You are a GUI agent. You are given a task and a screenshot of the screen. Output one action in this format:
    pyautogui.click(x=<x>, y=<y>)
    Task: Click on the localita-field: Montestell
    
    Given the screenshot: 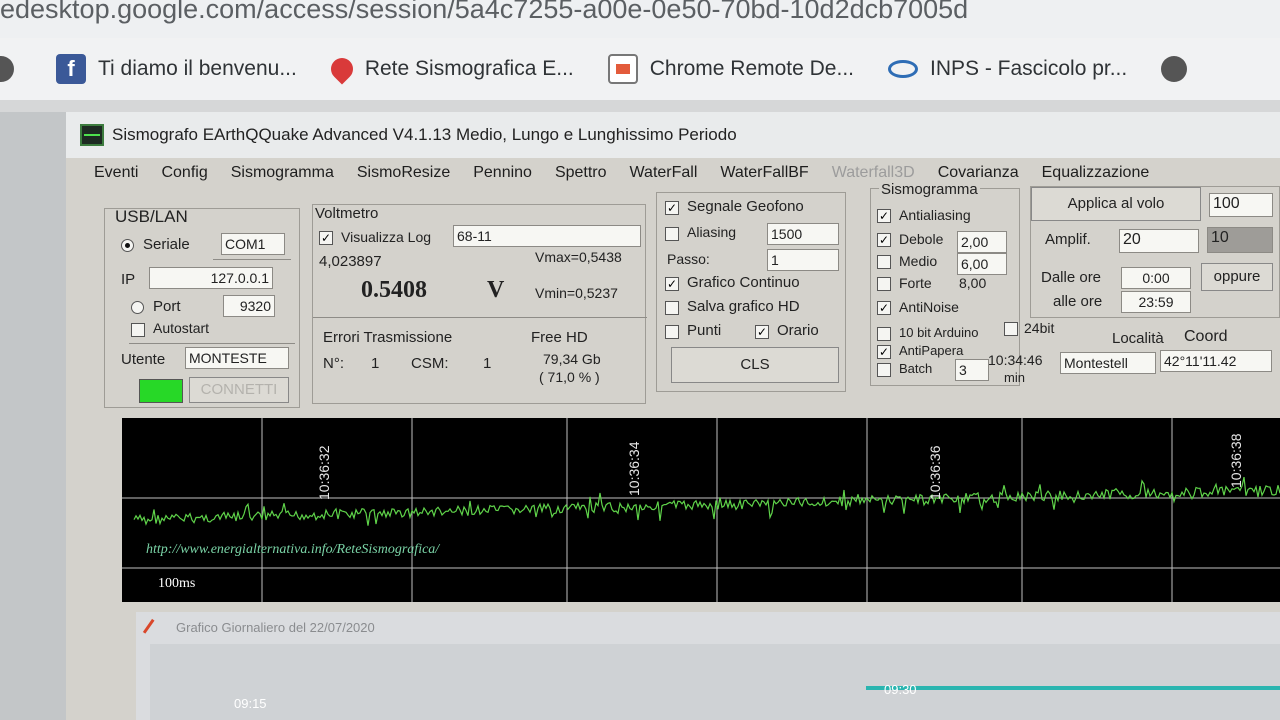 What is the action you would take?
    pyautogui.click(x=1108, y=363)
    